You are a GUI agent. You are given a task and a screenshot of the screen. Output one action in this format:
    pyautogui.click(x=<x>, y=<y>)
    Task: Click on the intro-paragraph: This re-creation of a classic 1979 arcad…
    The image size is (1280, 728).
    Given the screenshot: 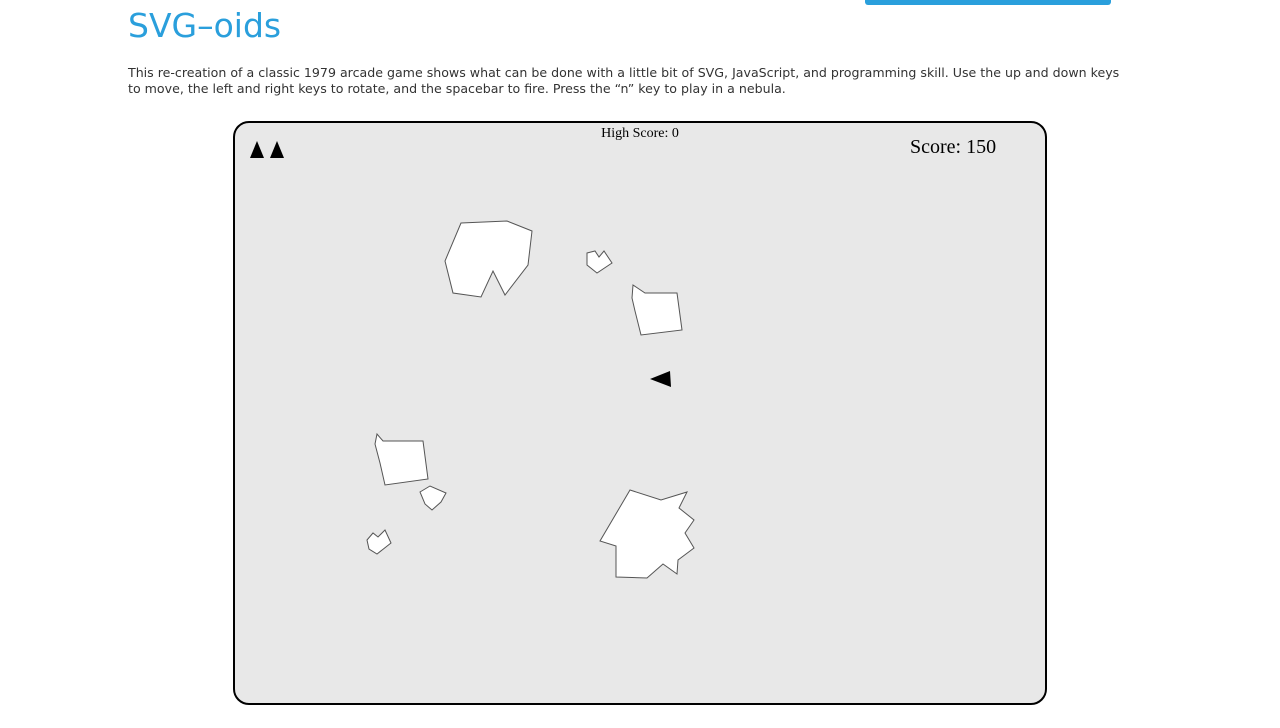 What is the action you would take?
    pyautogui.click(x=624, y=80)
    